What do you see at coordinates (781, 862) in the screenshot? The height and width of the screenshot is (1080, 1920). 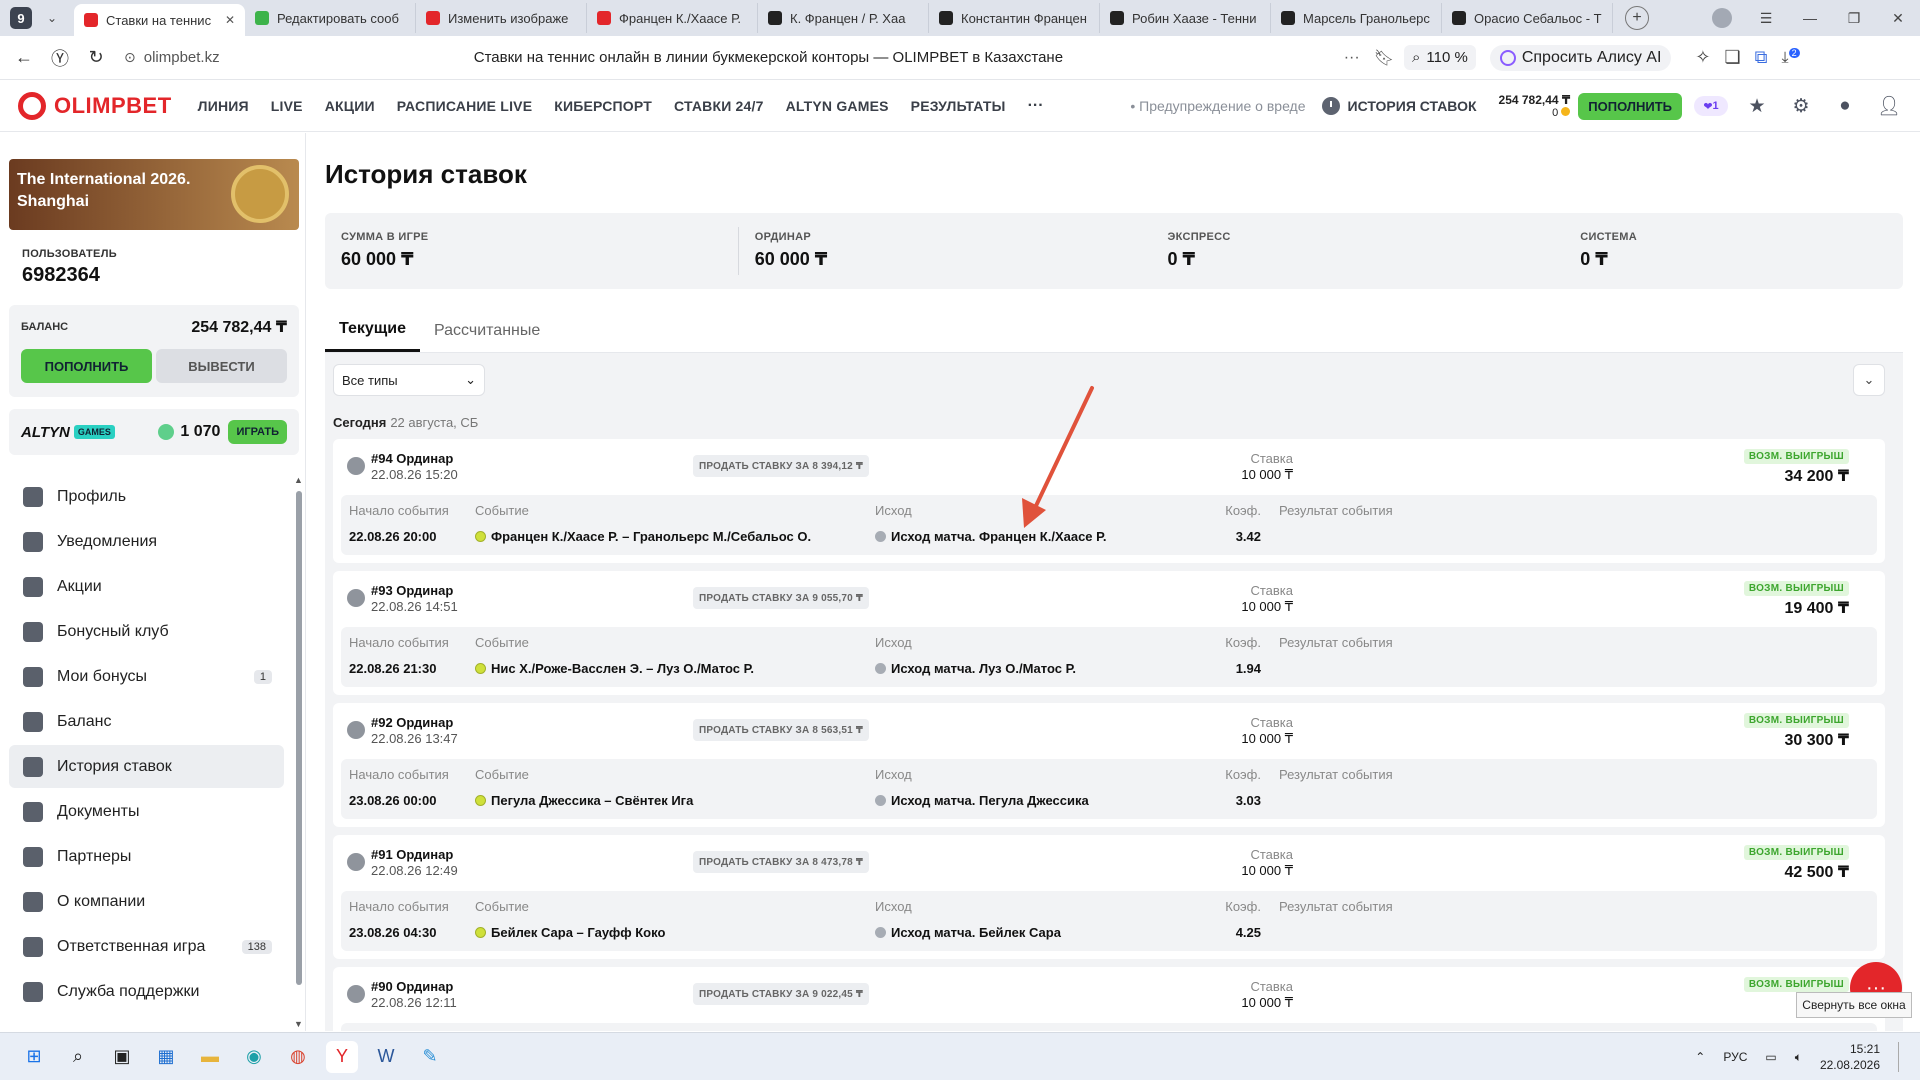 I see `sell-bet-button: ПРОДАТЬ СТАВКУ ЗА 8 473,78 ₸` at bounding box center [781, 862].